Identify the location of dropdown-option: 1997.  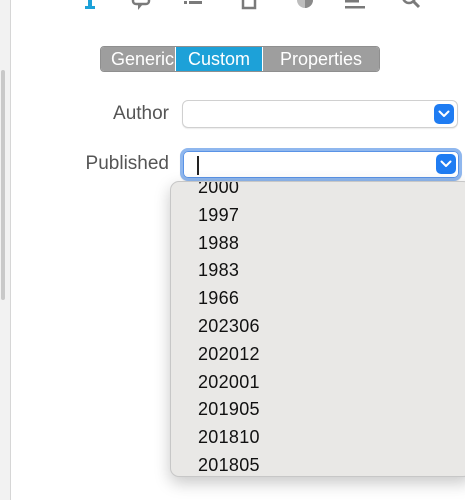
(318, 216).